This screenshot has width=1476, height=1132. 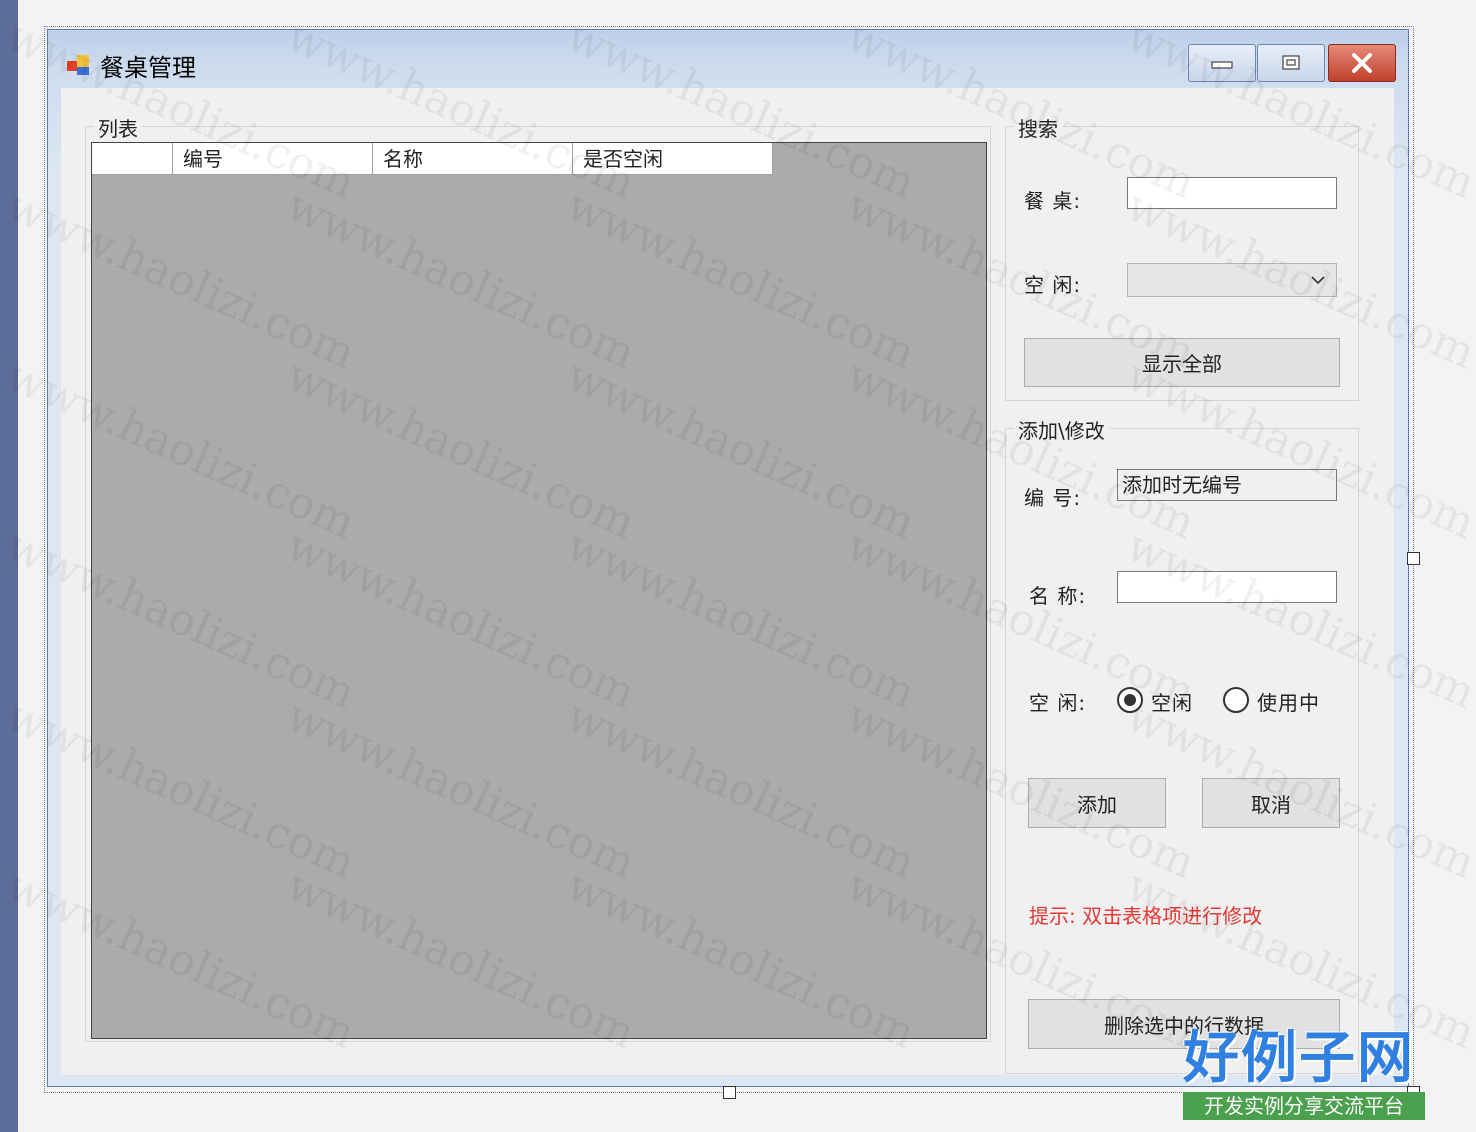 What do you see at coordinates (1299, 1058) in the screenshot?
I see `logo-main-text: 好例子网` at bounding box center [1299, 1058].